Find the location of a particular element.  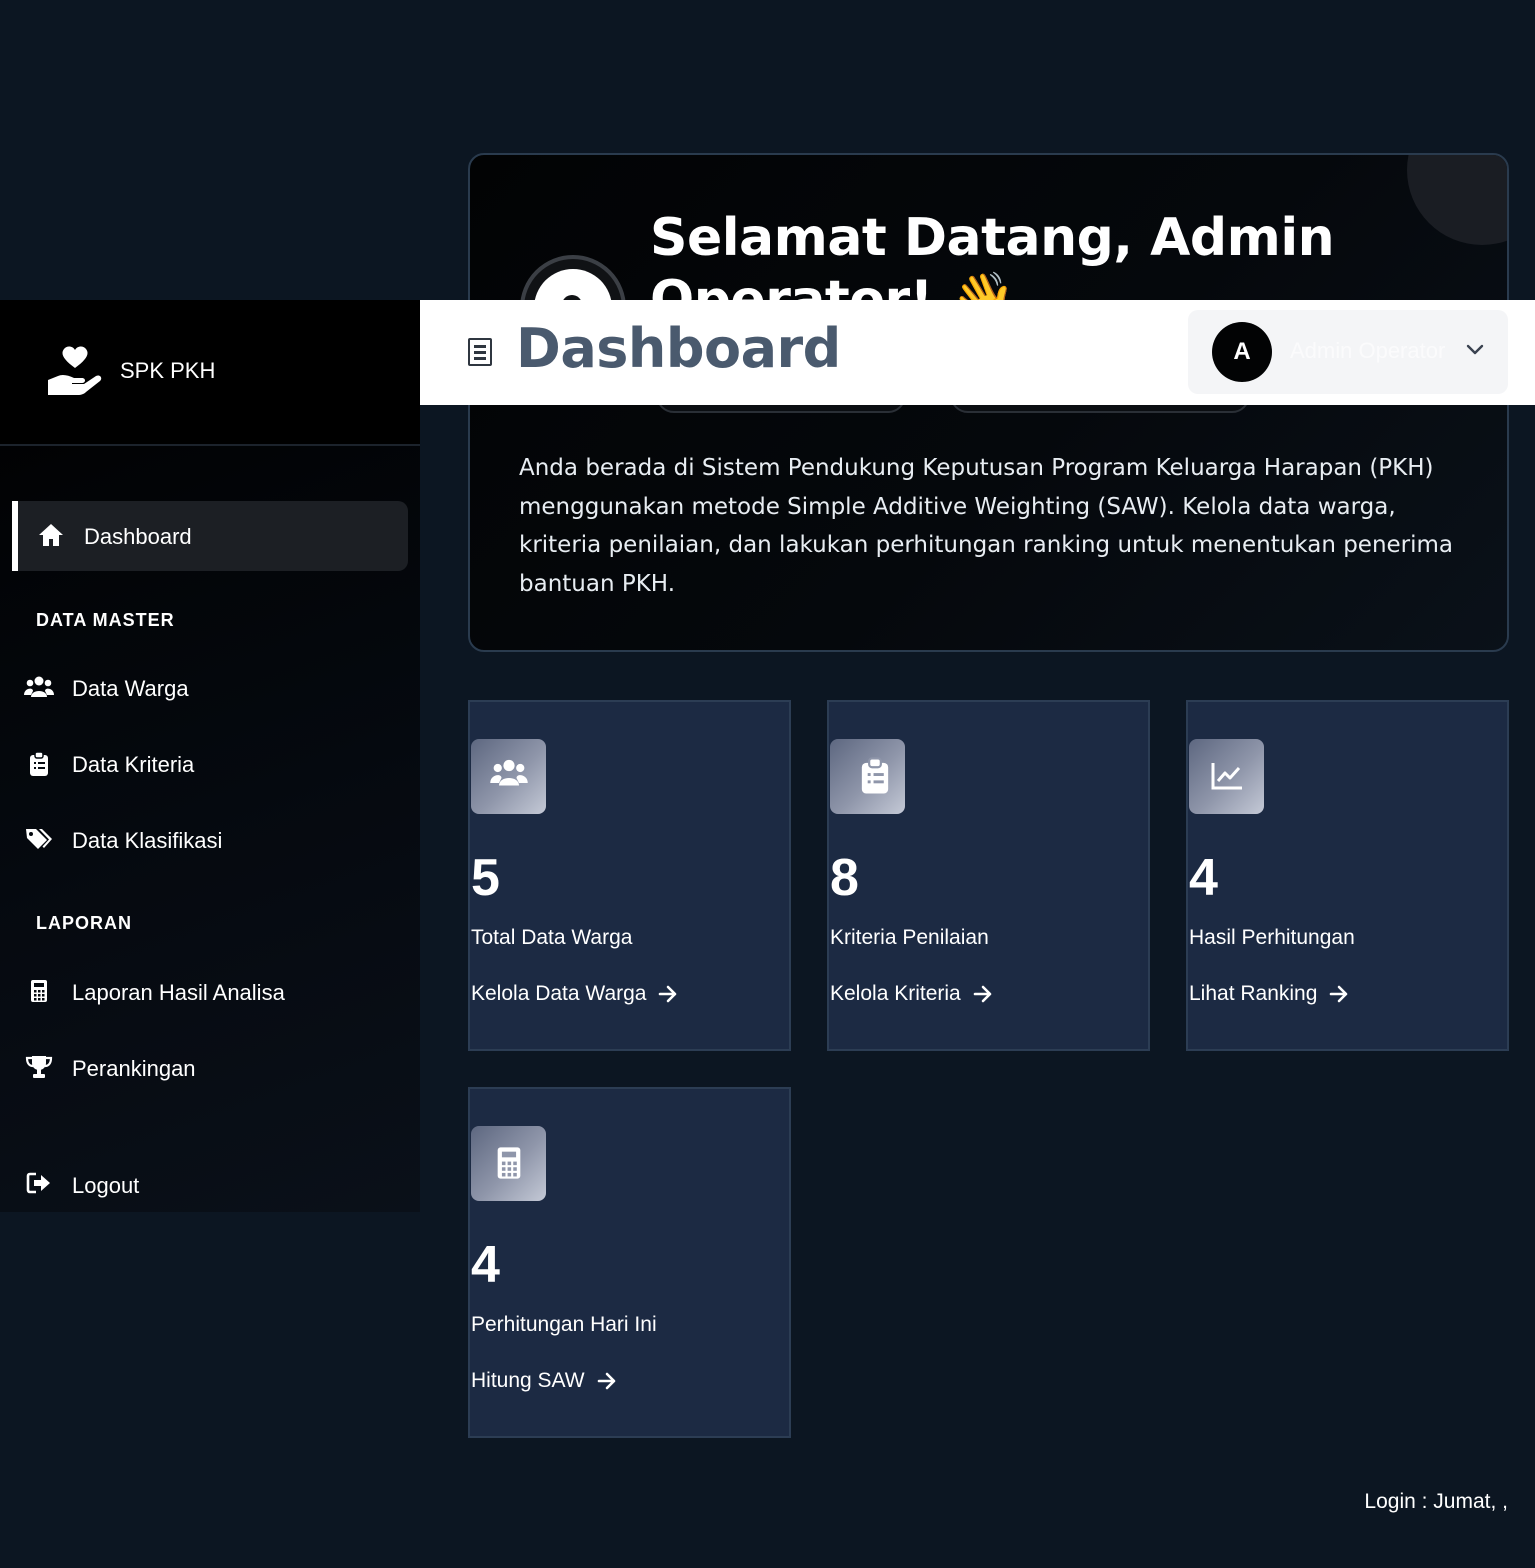

card-link: Kelola Data Warga is located at coordinates (574, 994).